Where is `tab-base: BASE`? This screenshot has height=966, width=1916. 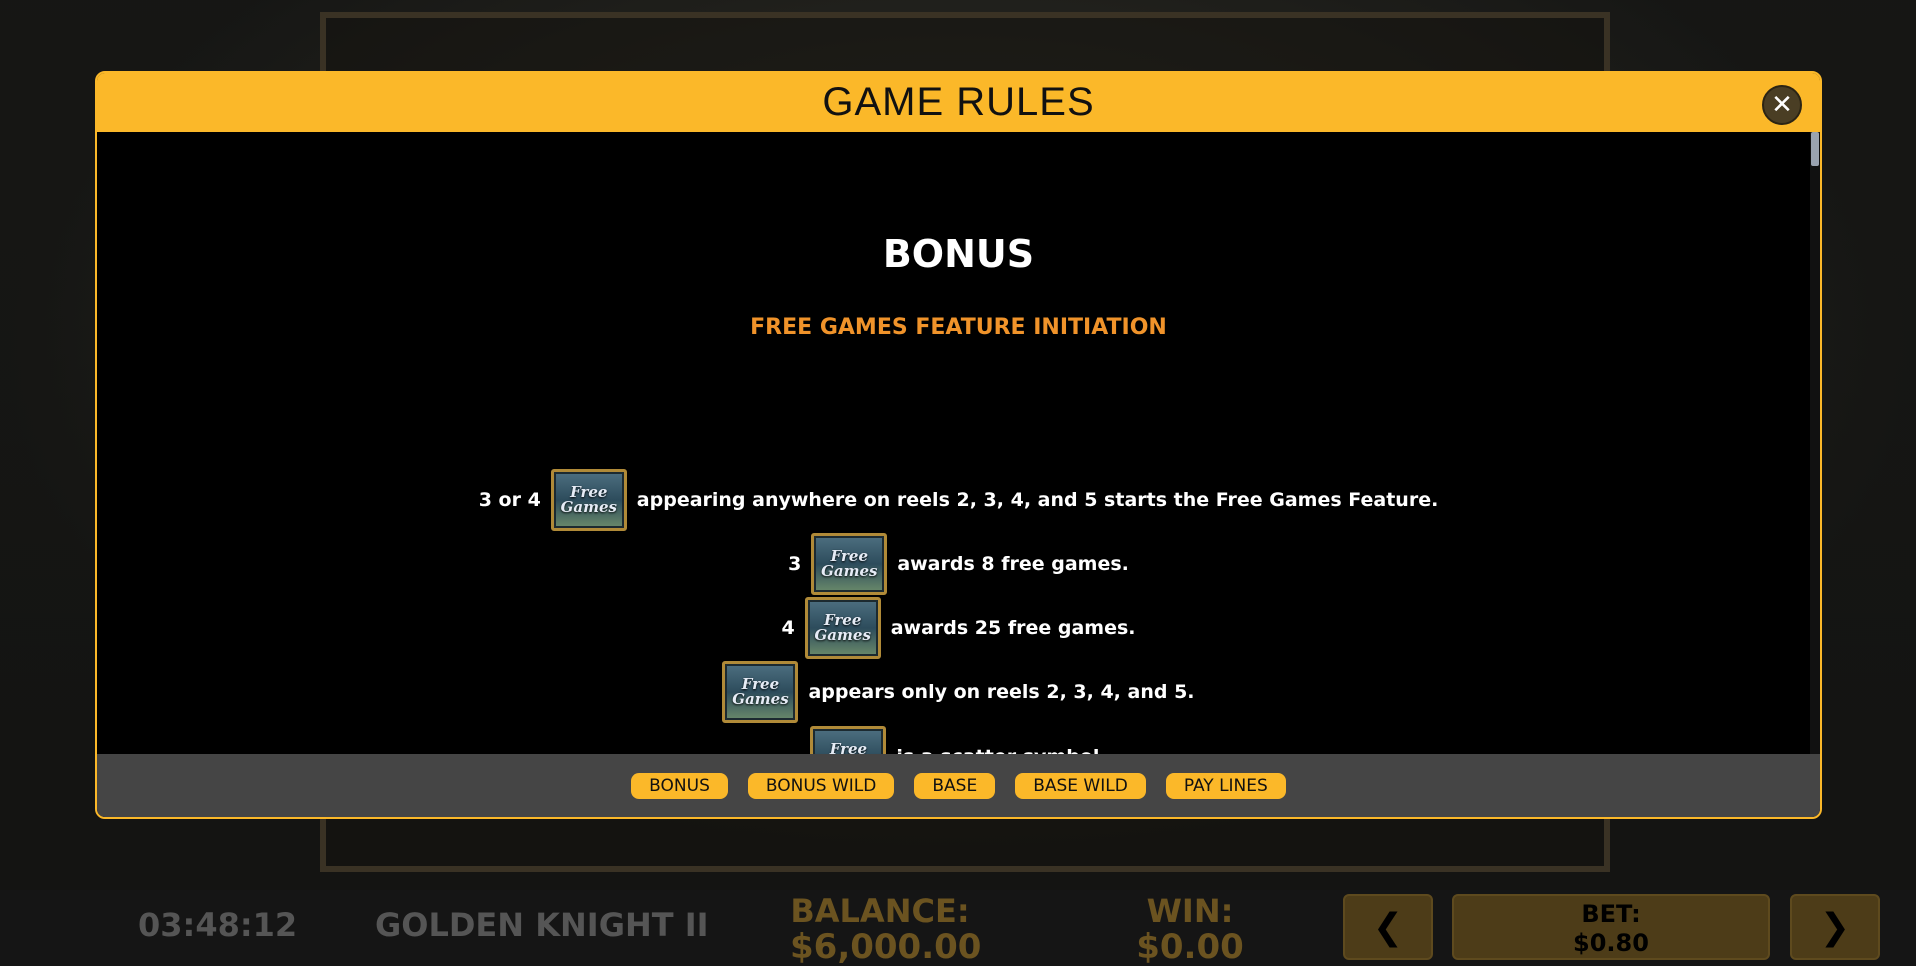 tab-base: BASE is located at coordinates (955, 785).